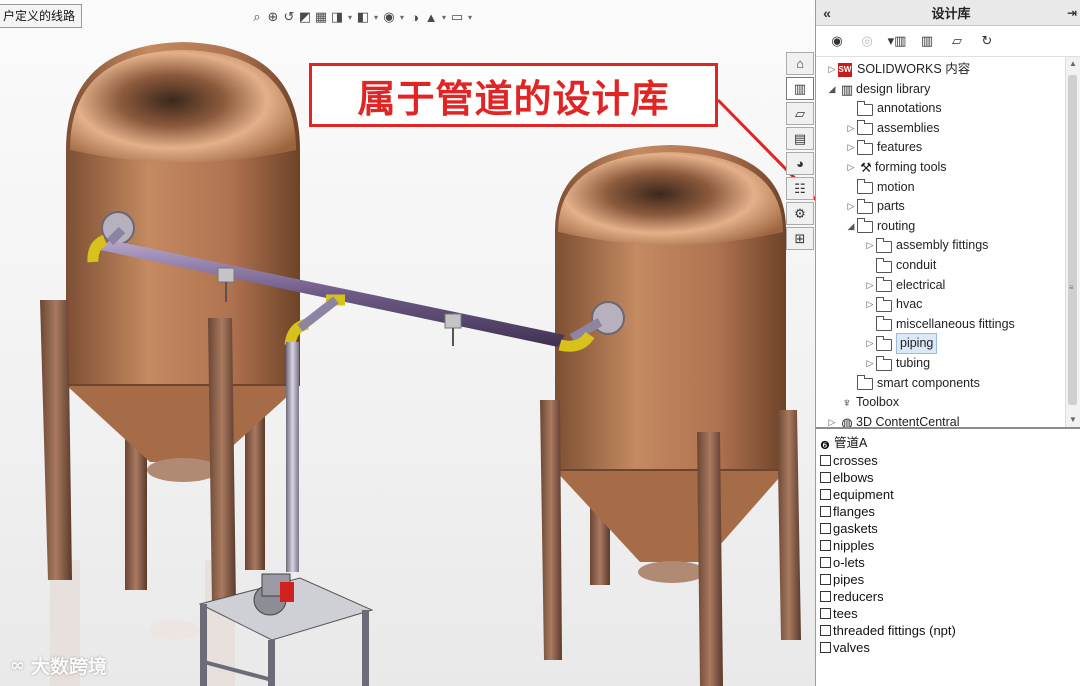 The image size is (1080, 686). What do you see at coordinates (957, 41) in the screenshot?
I see `create-new-folder-icon: ▱` at bounding box center [957, 41].